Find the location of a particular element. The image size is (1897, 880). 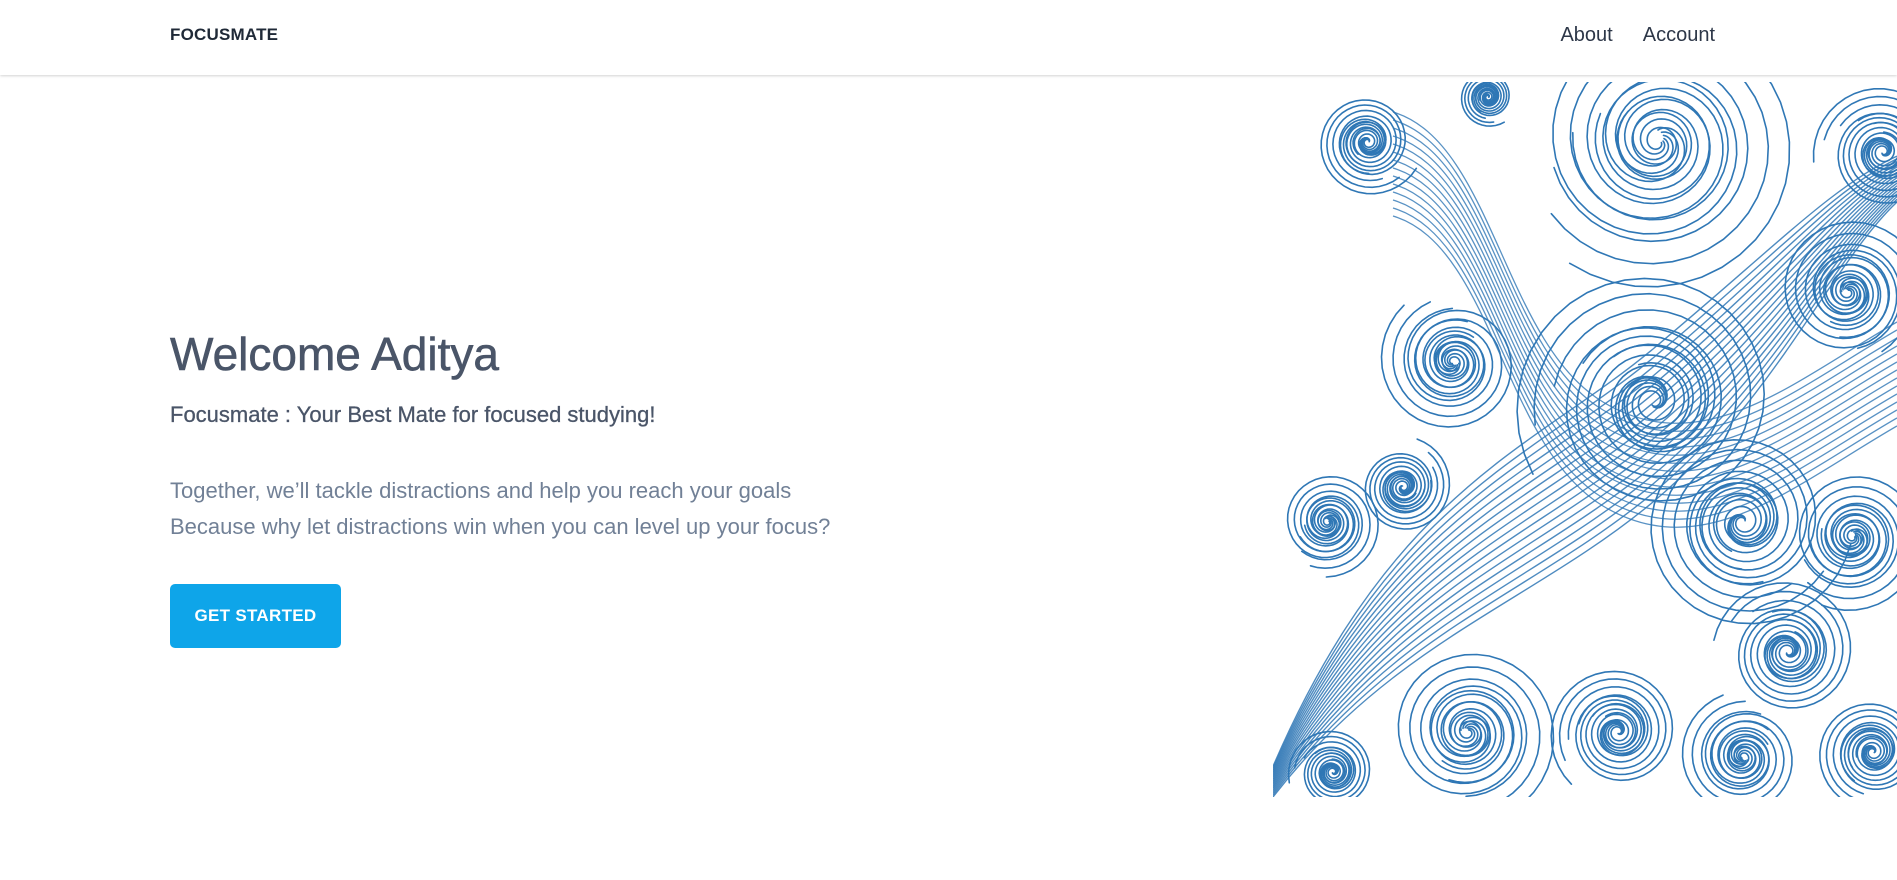

get-started-button: GET STARTED is located at coordinates (255, 616).